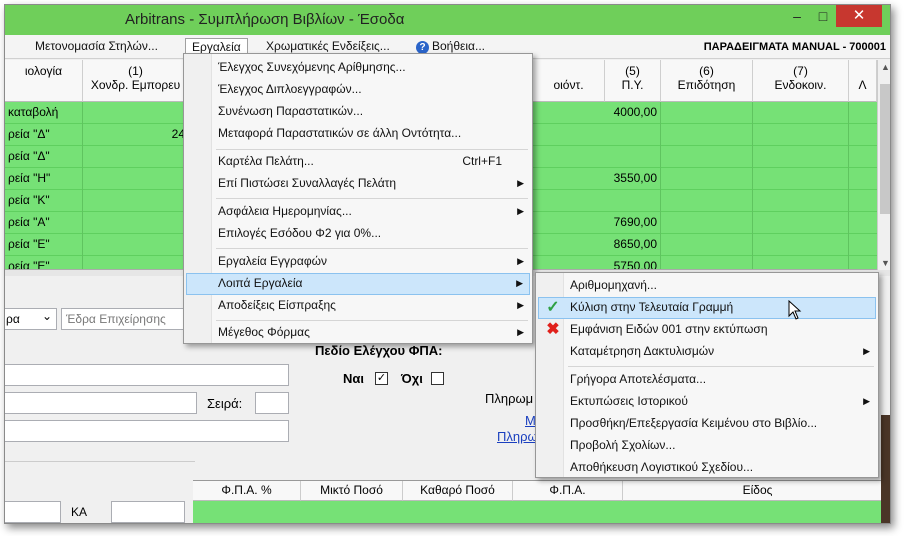 This screenshot has width=907, height=536. What do you see at coordinates (353, 378) in the screenshot?
I see `yes-label: Ναι` at bounding box center [353, 378].